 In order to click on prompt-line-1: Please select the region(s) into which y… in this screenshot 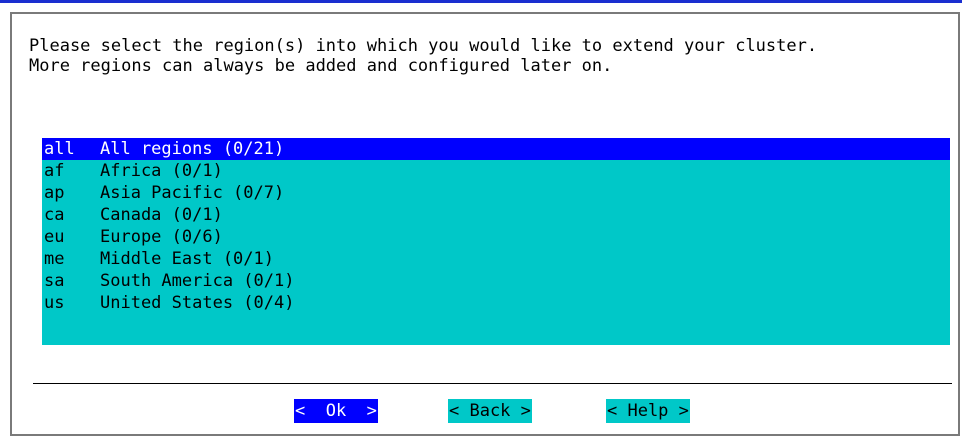, I will do `click(423, 46)`.